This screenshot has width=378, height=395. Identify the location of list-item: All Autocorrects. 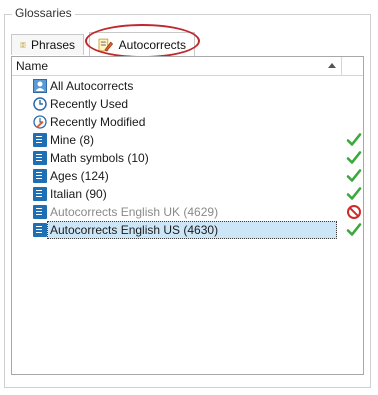
(187, 86).